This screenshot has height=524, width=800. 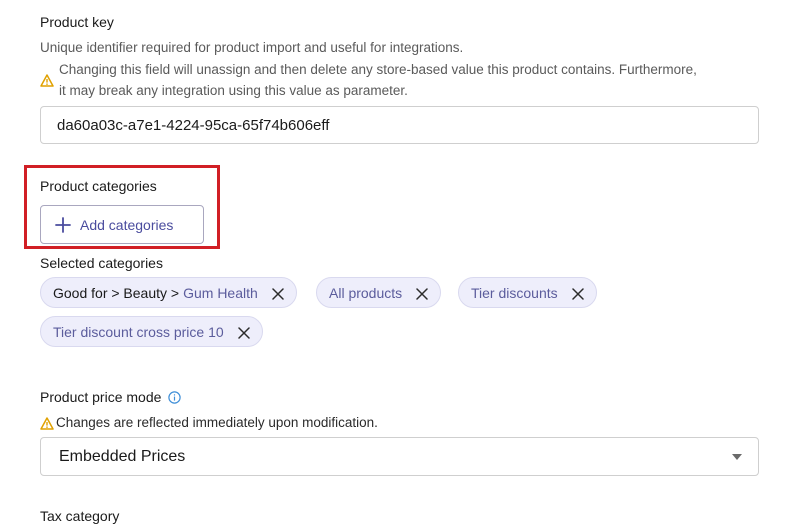 I want to click on chip-label: Tier discount cross price 10, so click(x=138, y=331).